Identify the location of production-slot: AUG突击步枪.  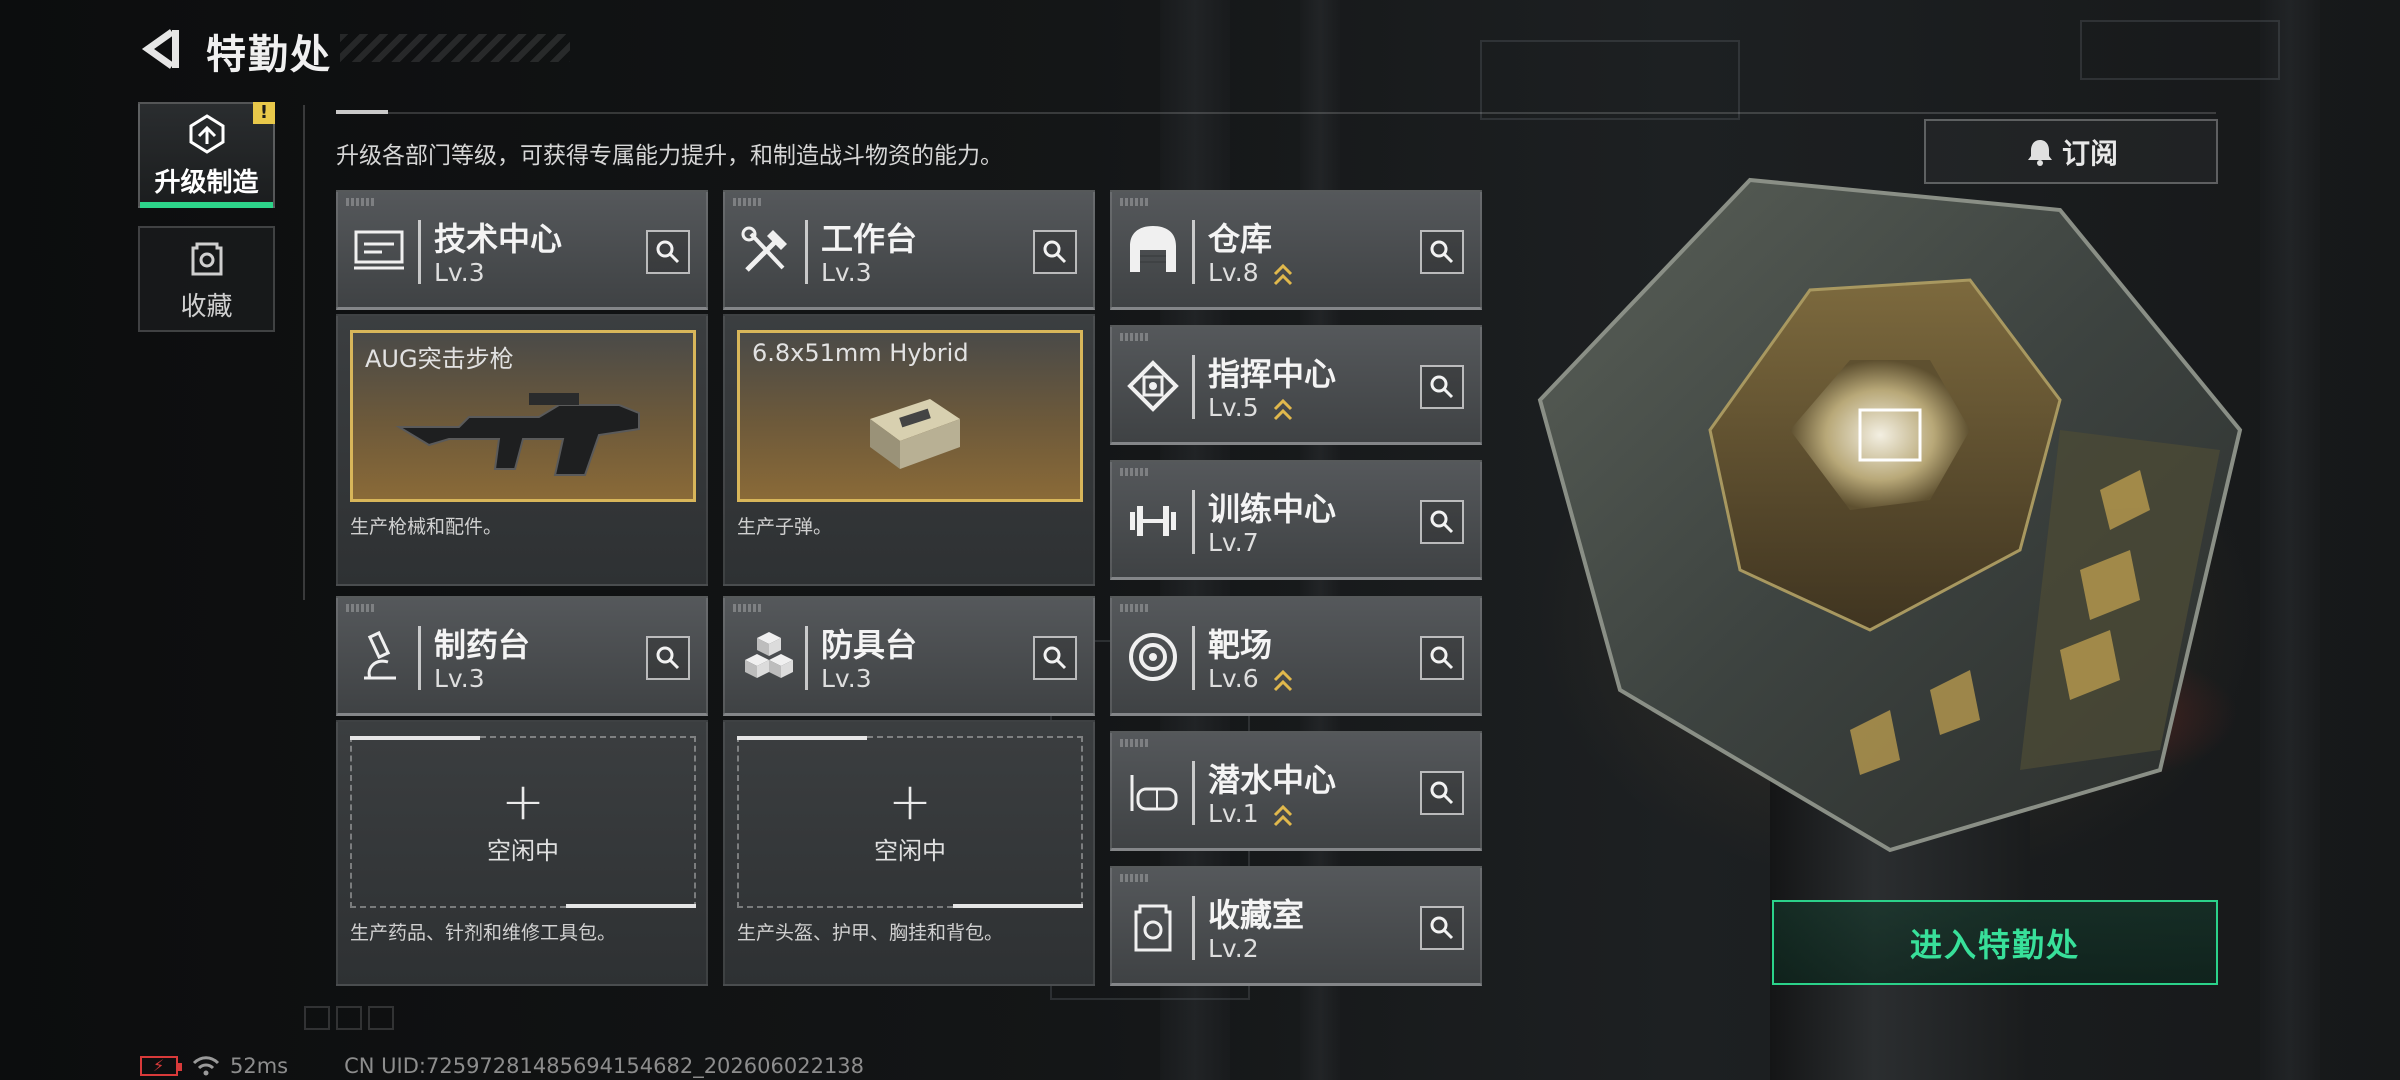
(523, 416).